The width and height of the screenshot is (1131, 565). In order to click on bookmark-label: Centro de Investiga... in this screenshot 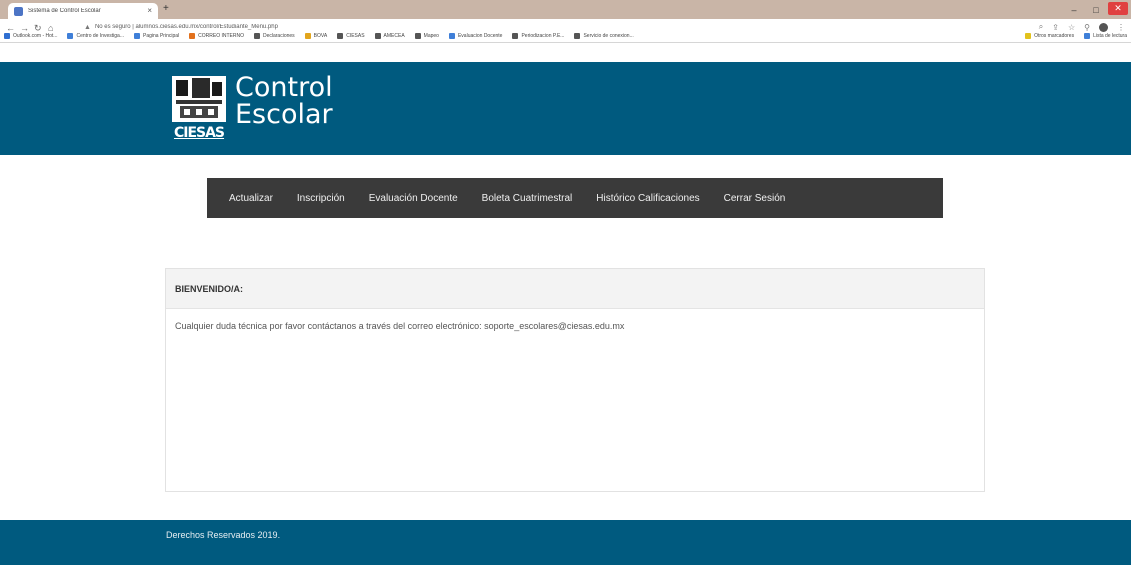, I will do `click(100, 35)`.